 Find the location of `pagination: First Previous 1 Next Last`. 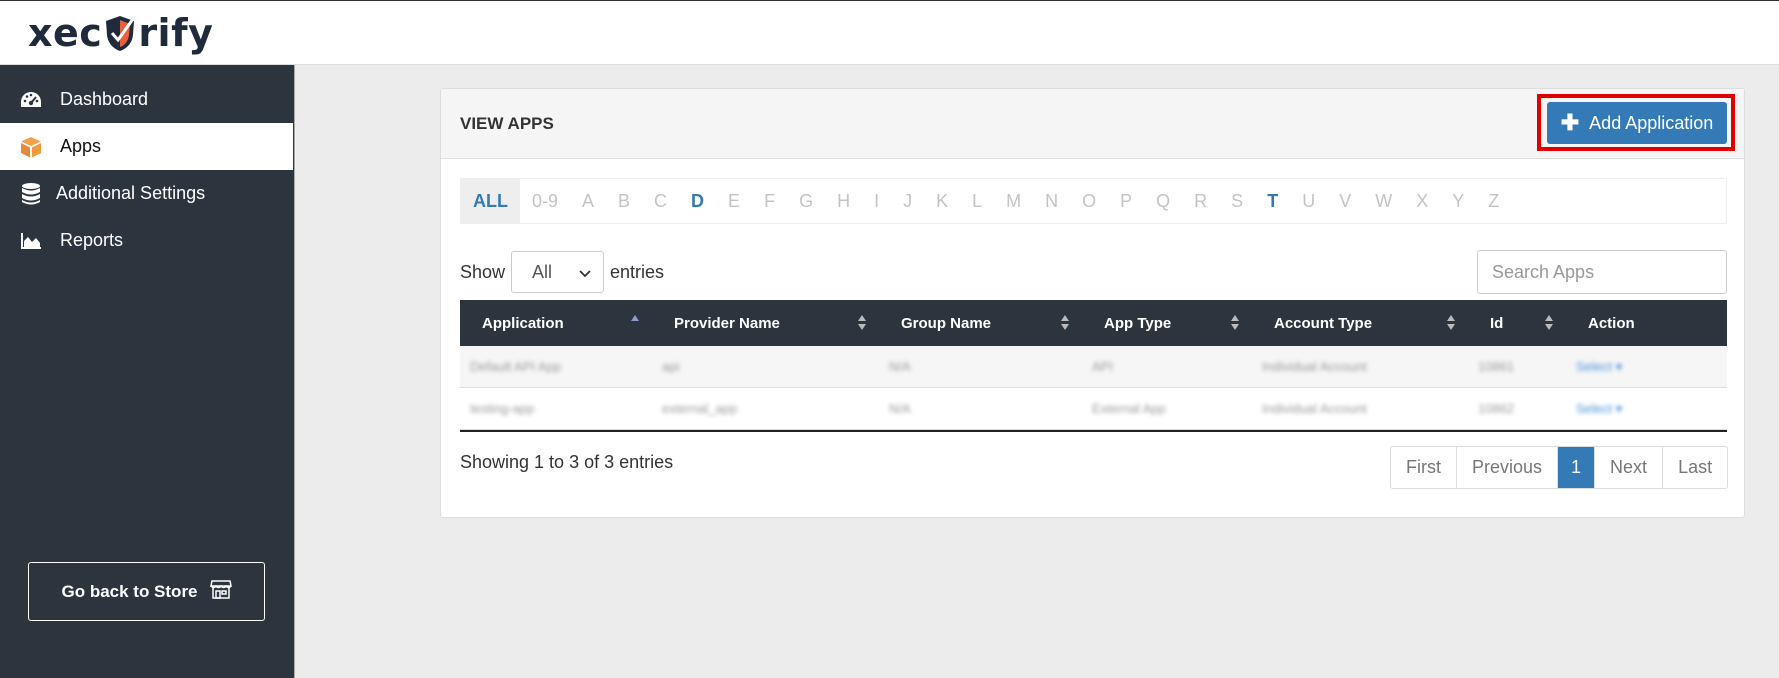

pagination: First Previous 1 Next Last is located at coordinates (1559, 467).